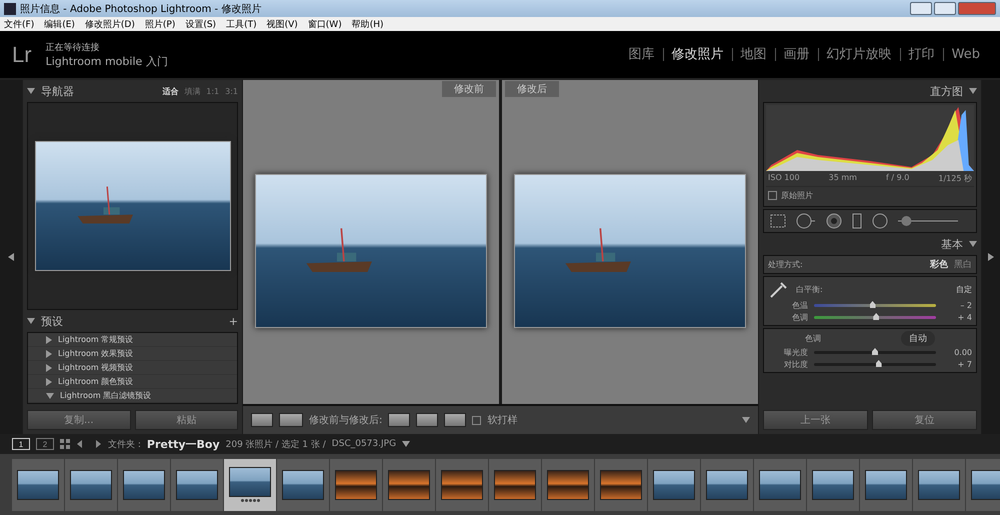 This screenshot has height=515, width=1000. What do you see at coordinates (170, 91) in the screenshot?
I see `zoom-option: 适合` at bounding box center [170, 91].